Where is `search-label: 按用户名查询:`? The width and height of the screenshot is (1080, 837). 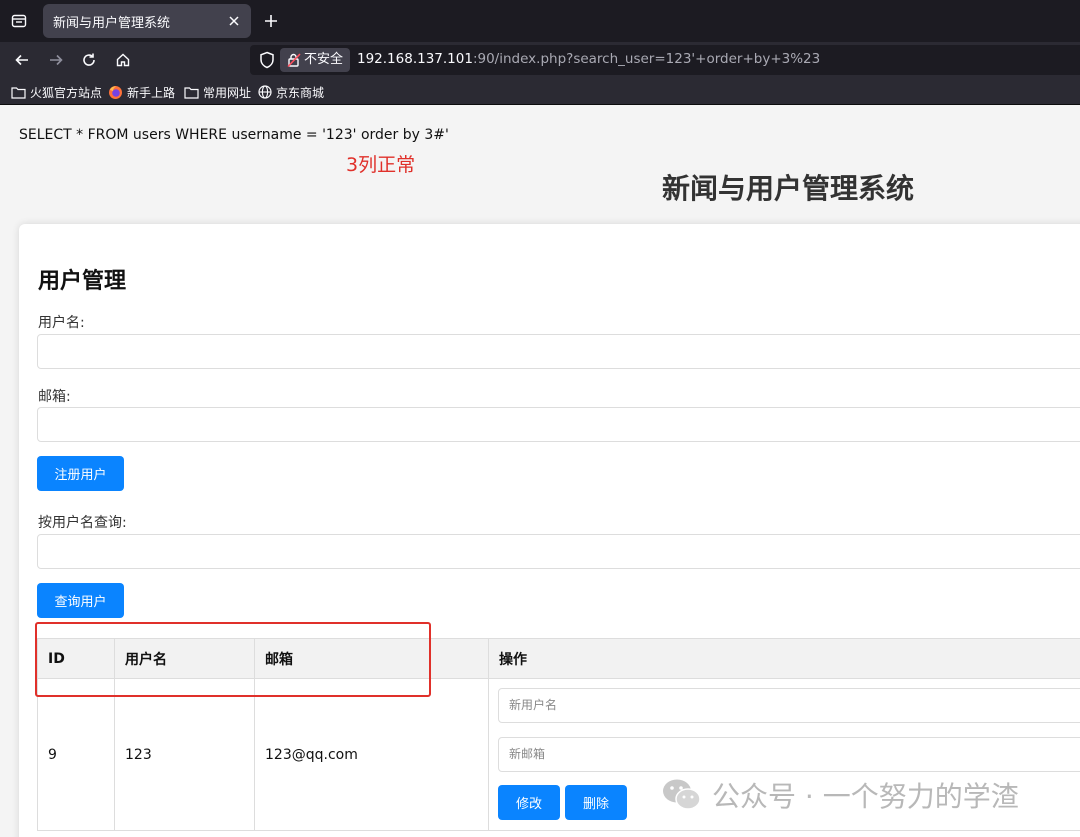
search-label: 按用户名查询: is located at coordinates (82, 523).